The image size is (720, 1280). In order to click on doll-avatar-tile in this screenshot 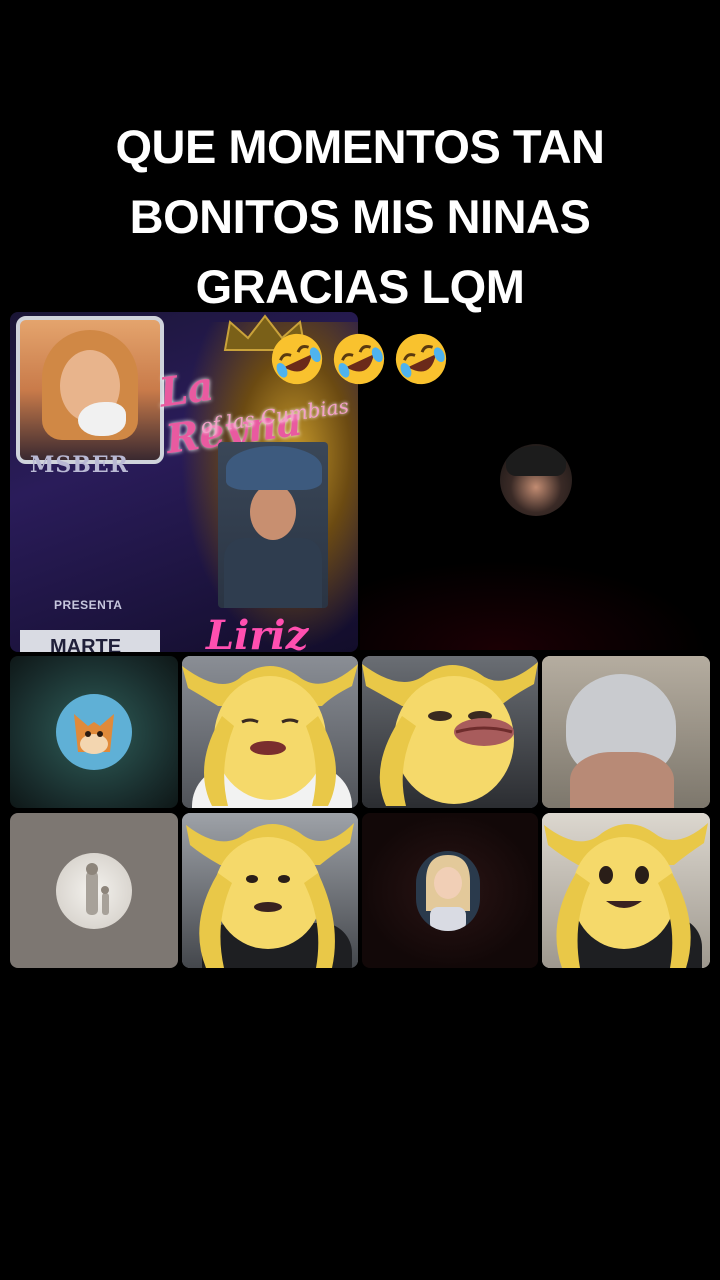, I will do `click(450, 890)`.